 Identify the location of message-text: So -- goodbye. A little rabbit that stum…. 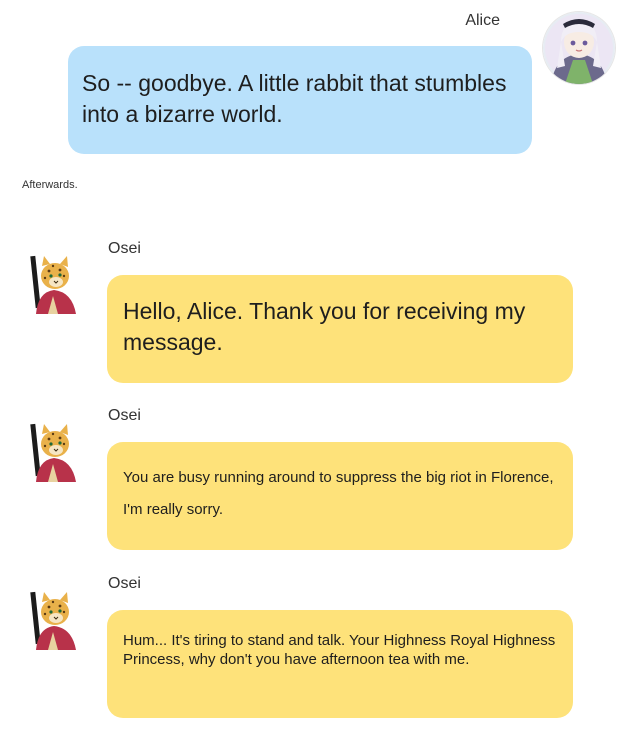
(294, 98).